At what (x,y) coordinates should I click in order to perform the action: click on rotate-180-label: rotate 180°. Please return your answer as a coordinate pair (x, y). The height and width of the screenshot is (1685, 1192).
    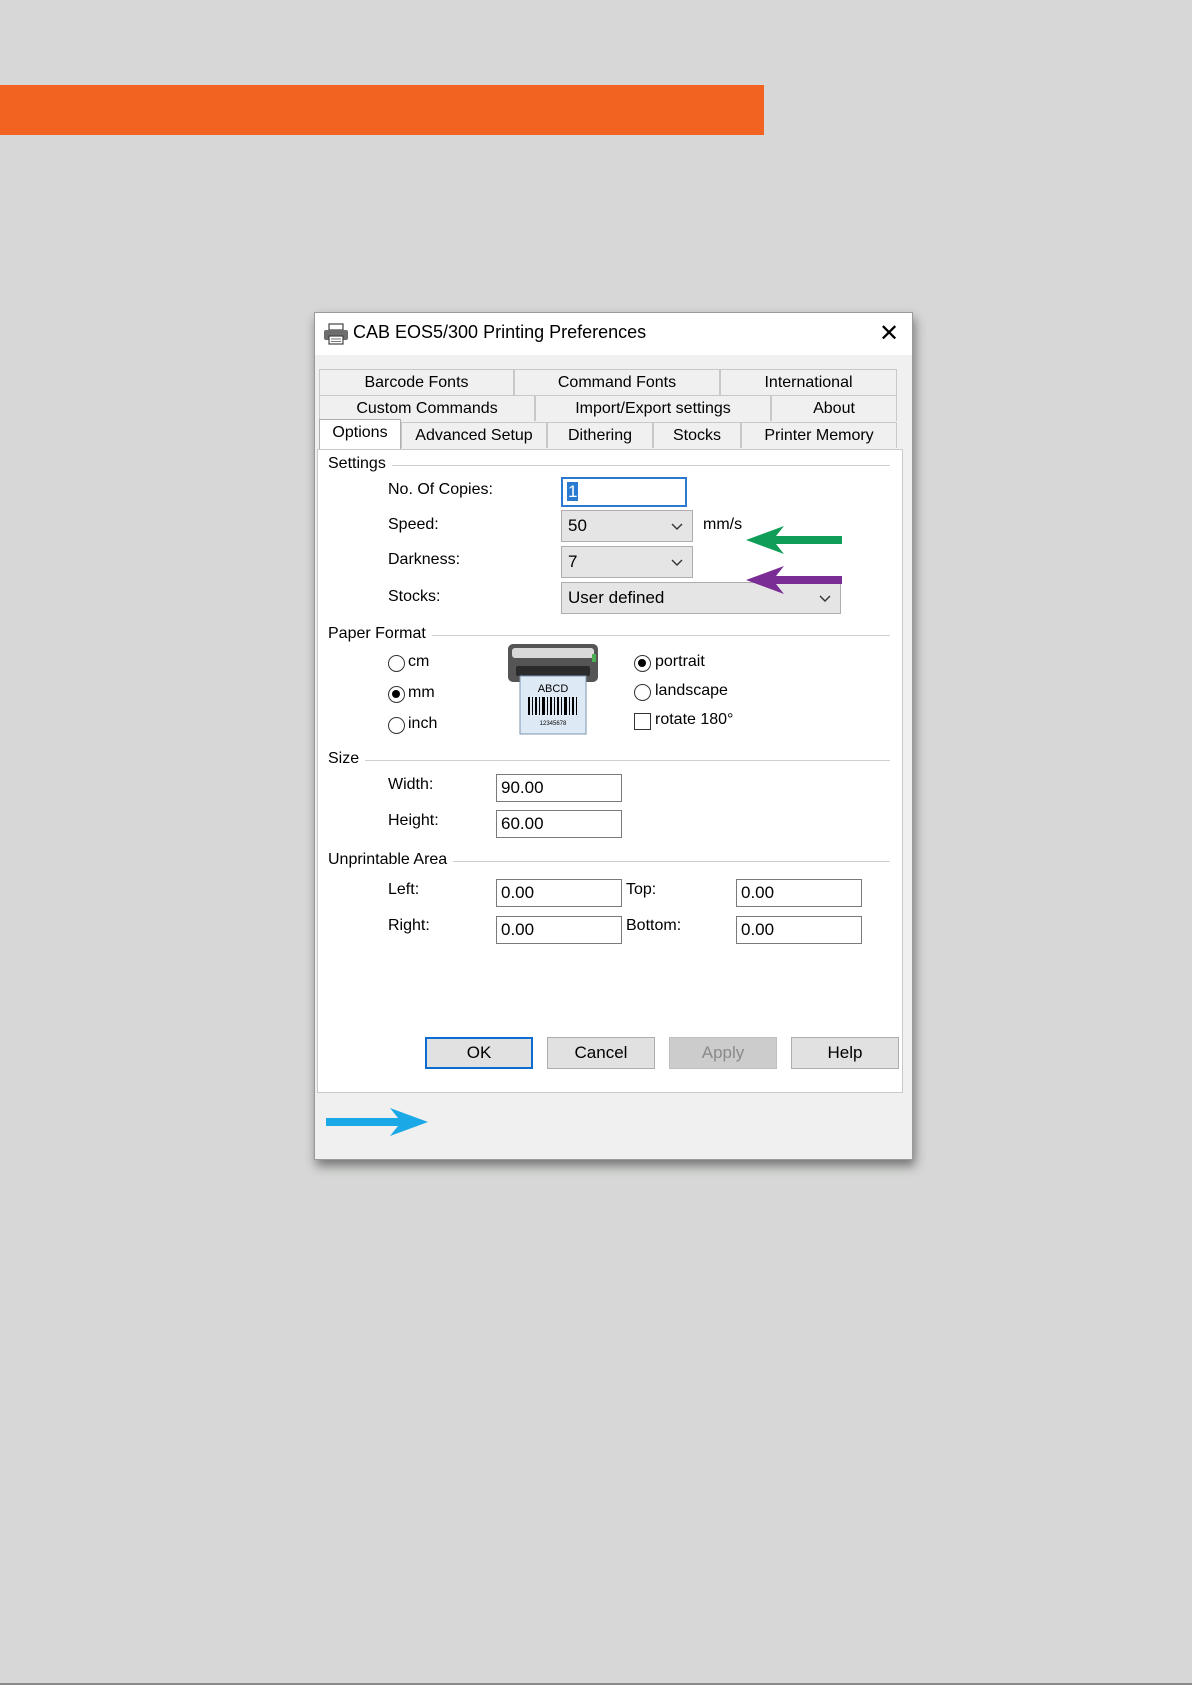
    Looking at the image, I should click on (694, 719).